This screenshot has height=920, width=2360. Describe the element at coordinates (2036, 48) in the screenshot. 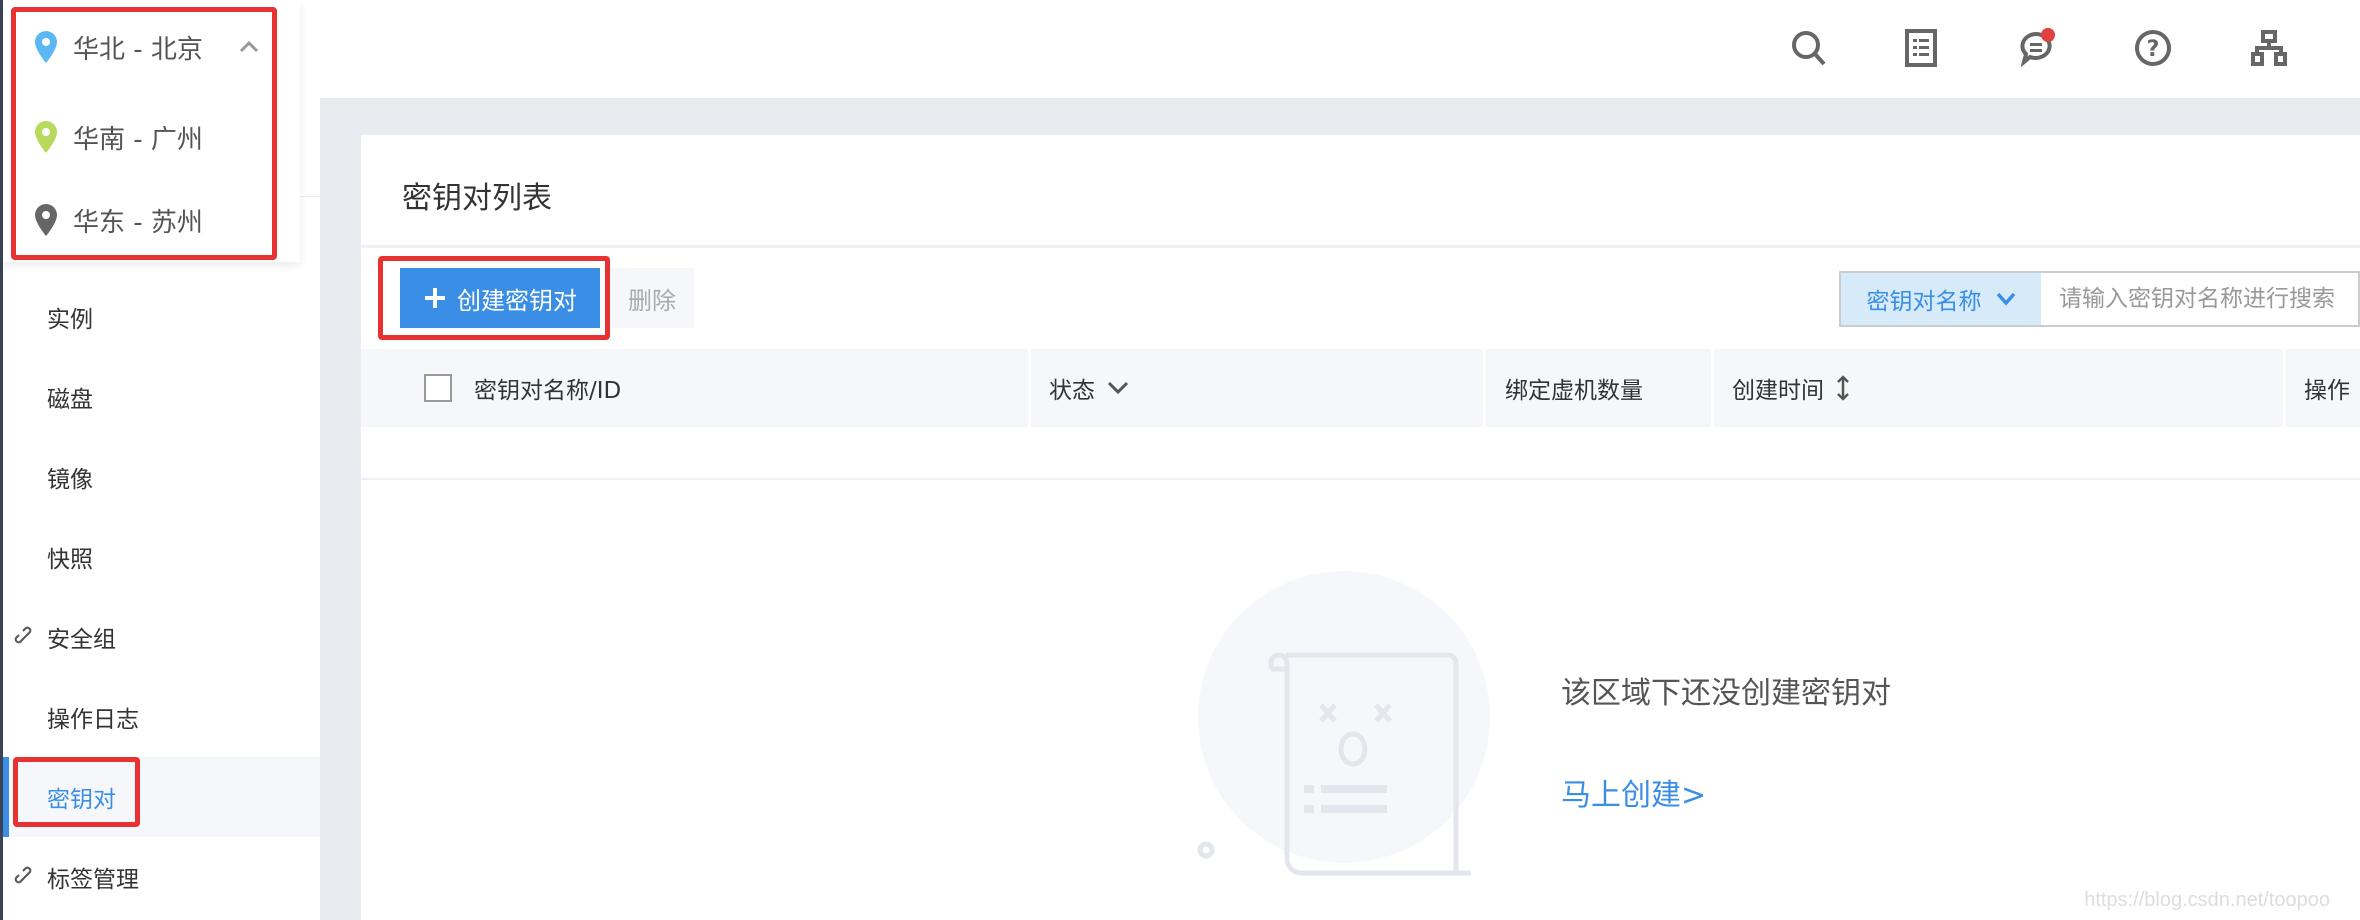

I see `message-icon` at that location.